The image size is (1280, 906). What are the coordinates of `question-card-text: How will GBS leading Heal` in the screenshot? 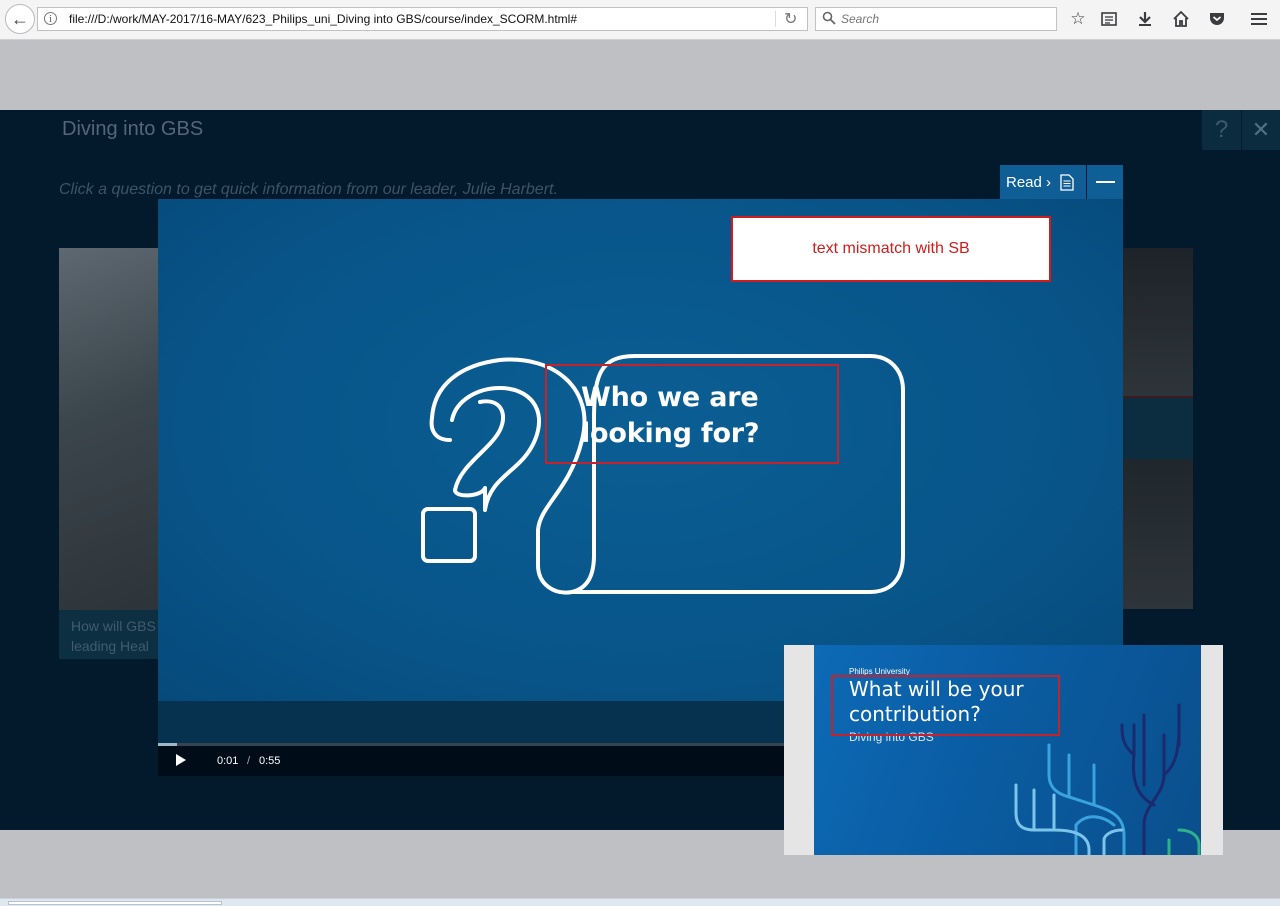 It's located at (116, 636).